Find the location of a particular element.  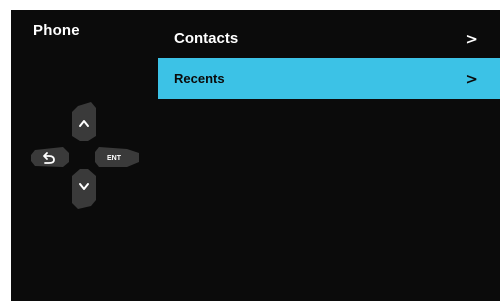

menu-item-recents: Recents > is located at coordinates (329, 78).